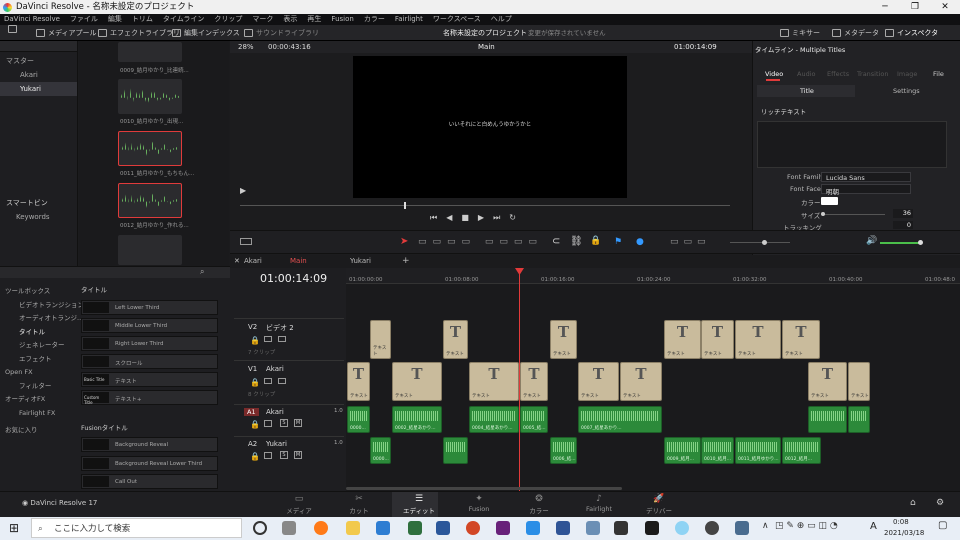 The image size is (960, 540). I want to click on font-face-select: 明朝, so click(866, 190).